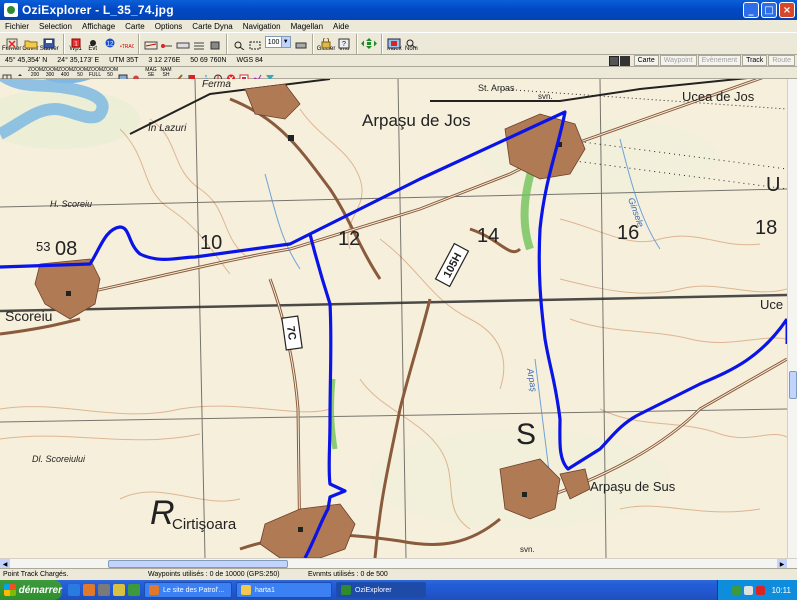 This screenshot has width=797, height=600. Describe the element at coordinates (166, 72) in the screenshot. I see `nam-sh-button: NAM SH` at that location.